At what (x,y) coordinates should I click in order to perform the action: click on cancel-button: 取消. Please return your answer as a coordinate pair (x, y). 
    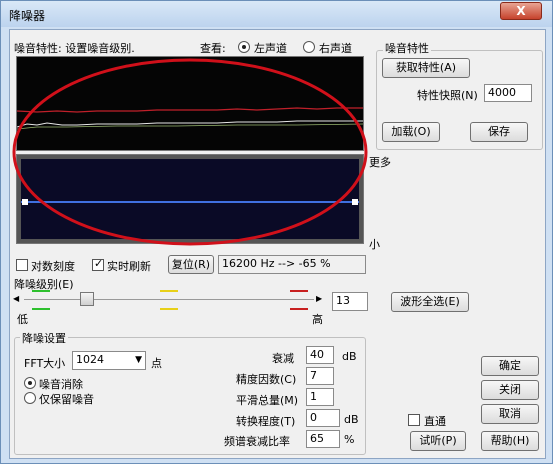
    Looking at the image, I should click on (510, 414).